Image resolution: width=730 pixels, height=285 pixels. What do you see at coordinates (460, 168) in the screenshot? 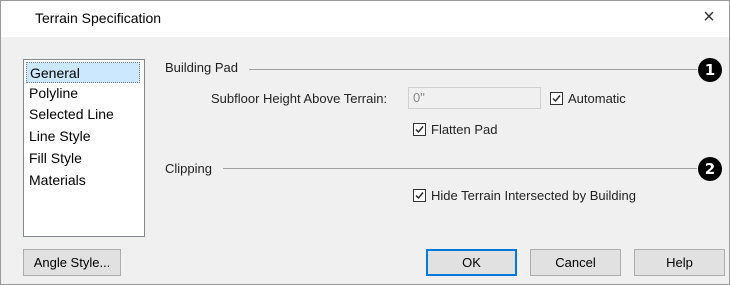
I see `clipping-divider` at bounding box center [460, 168].